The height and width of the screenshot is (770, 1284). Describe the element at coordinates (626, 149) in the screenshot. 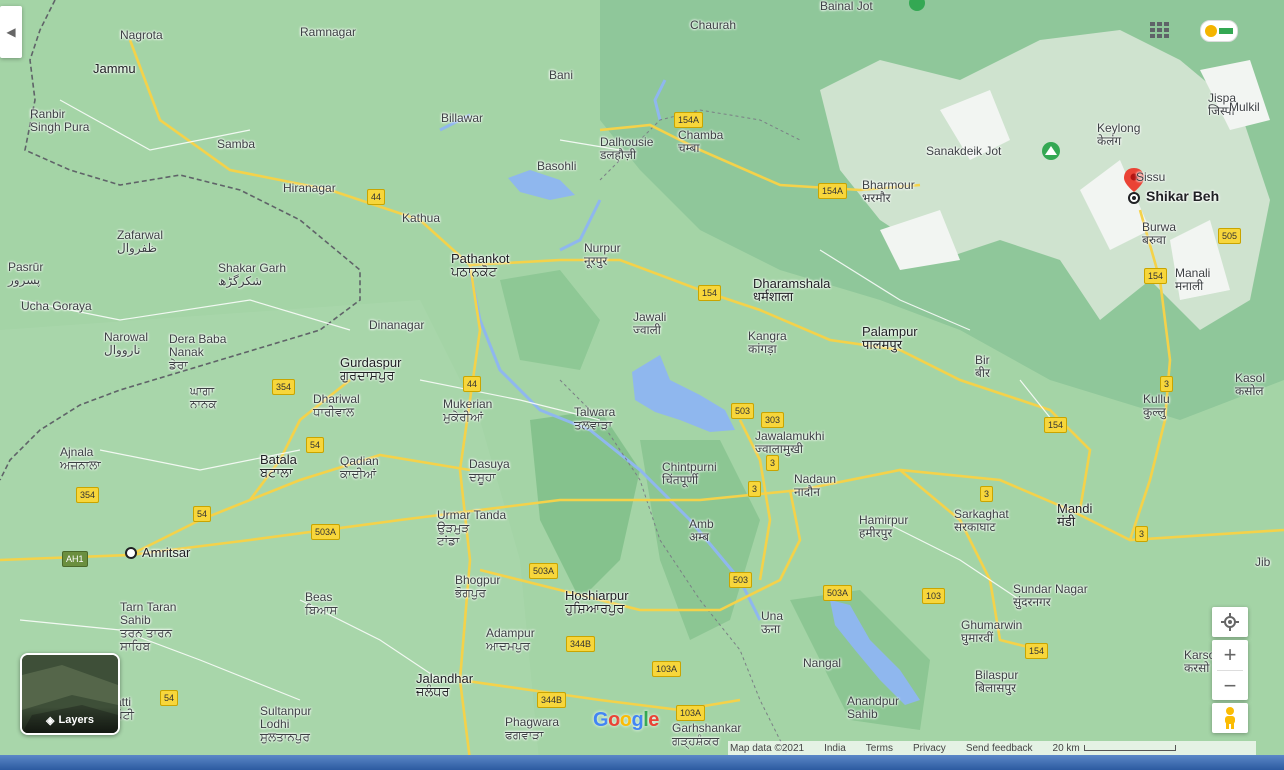

I see `place-label-dalhousie: Dalhousie डलहौज़ी` at that location.